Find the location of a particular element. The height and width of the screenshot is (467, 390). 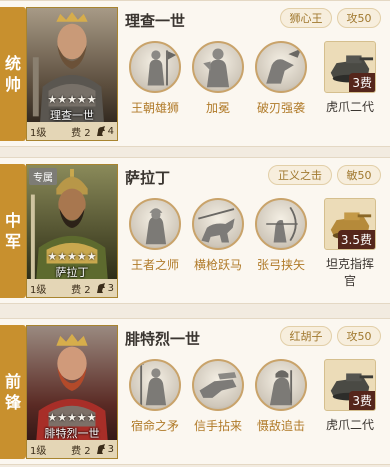

gear-cost: 3.5费 is located at coordinates (356, 239).